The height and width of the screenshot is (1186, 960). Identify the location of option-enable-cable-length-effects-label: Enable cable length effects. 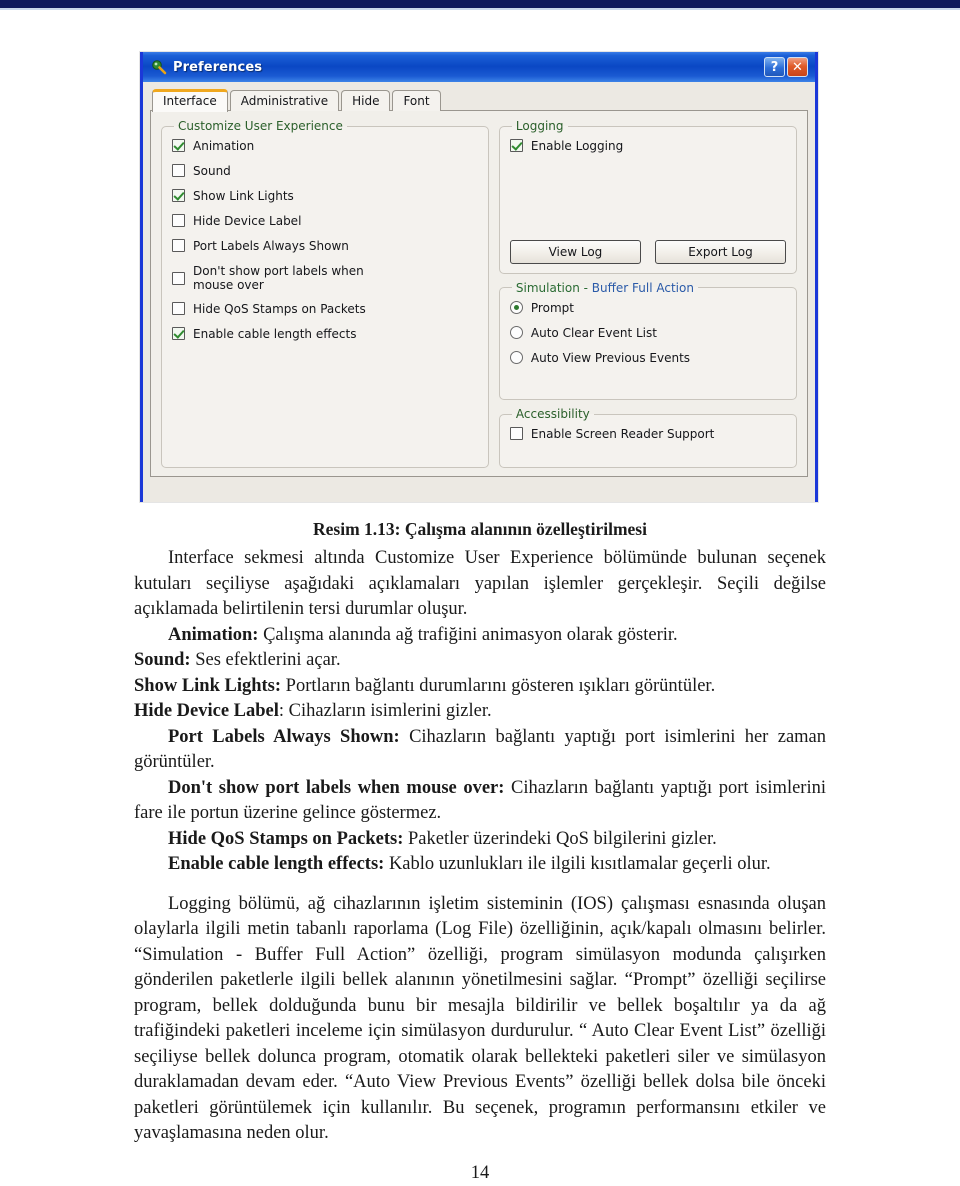
(274, 334).